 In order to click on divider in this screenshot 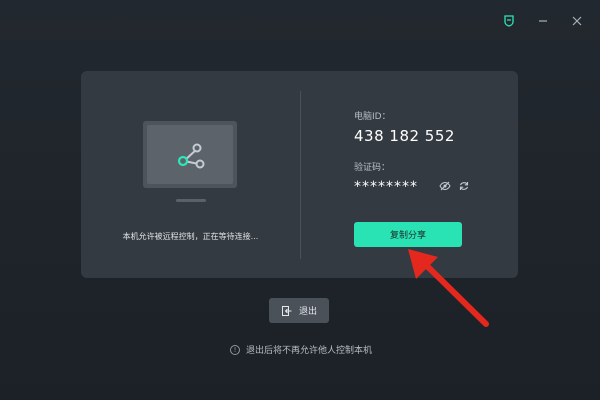, I will do `click(300, 175)`.